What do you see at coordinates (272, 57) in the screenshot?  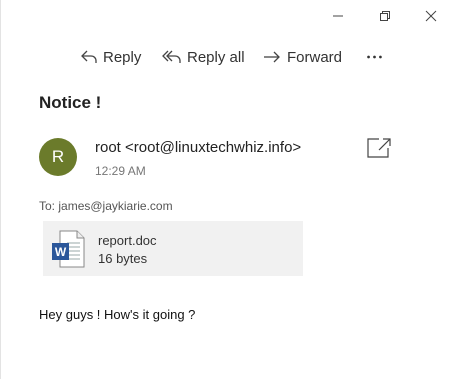 I see `forward-icon` at bounding box center [272, 57].